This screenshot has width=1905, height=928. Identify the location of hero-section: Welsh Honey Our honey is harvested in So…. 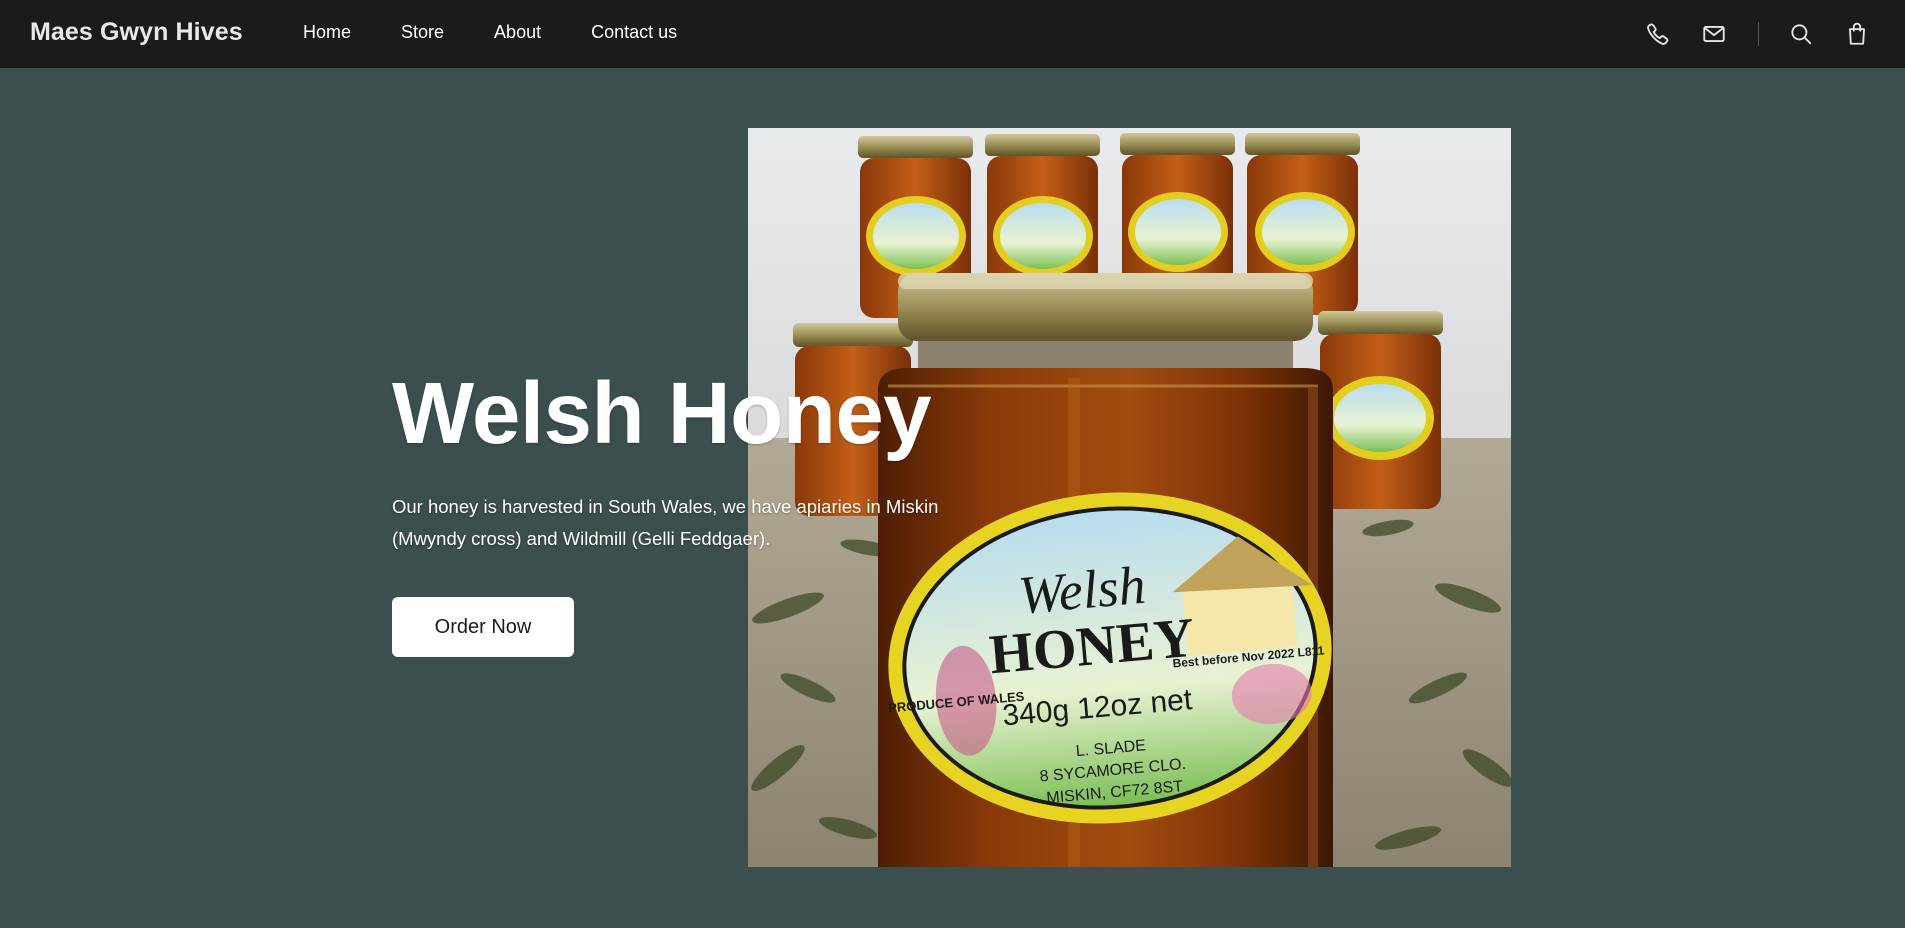
(702, 513).